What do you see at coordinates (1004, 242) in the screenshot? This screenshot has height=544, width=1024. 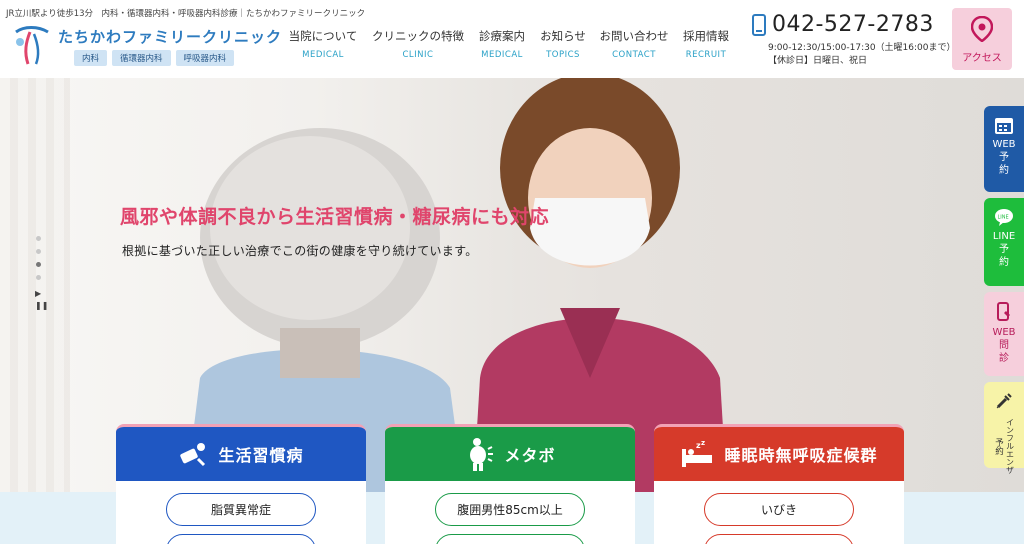 I see `line-reservation-button: LINE LINE 予 約` at bounding box center [1004, 242].